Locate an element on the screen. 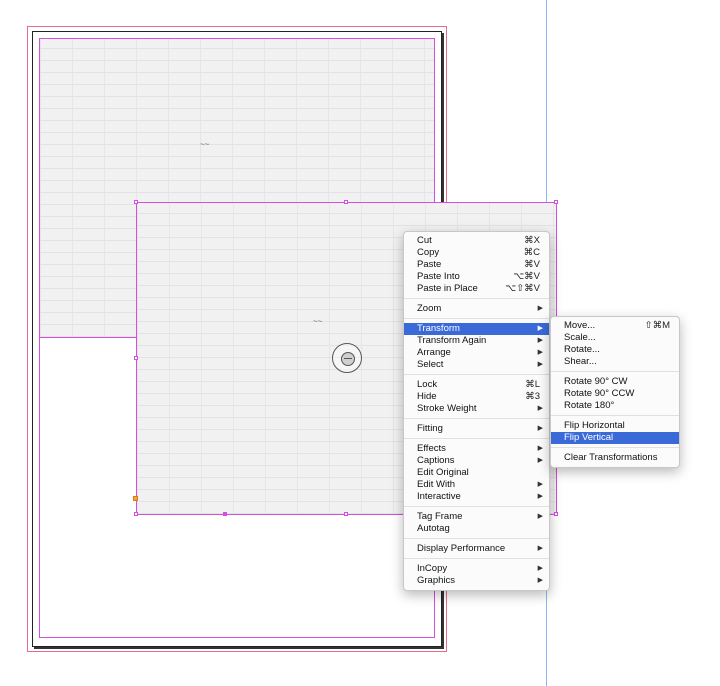 The height and width of the screenshot is (686, 720). menu-item-label: Captions is located at coordinates (436, 460).